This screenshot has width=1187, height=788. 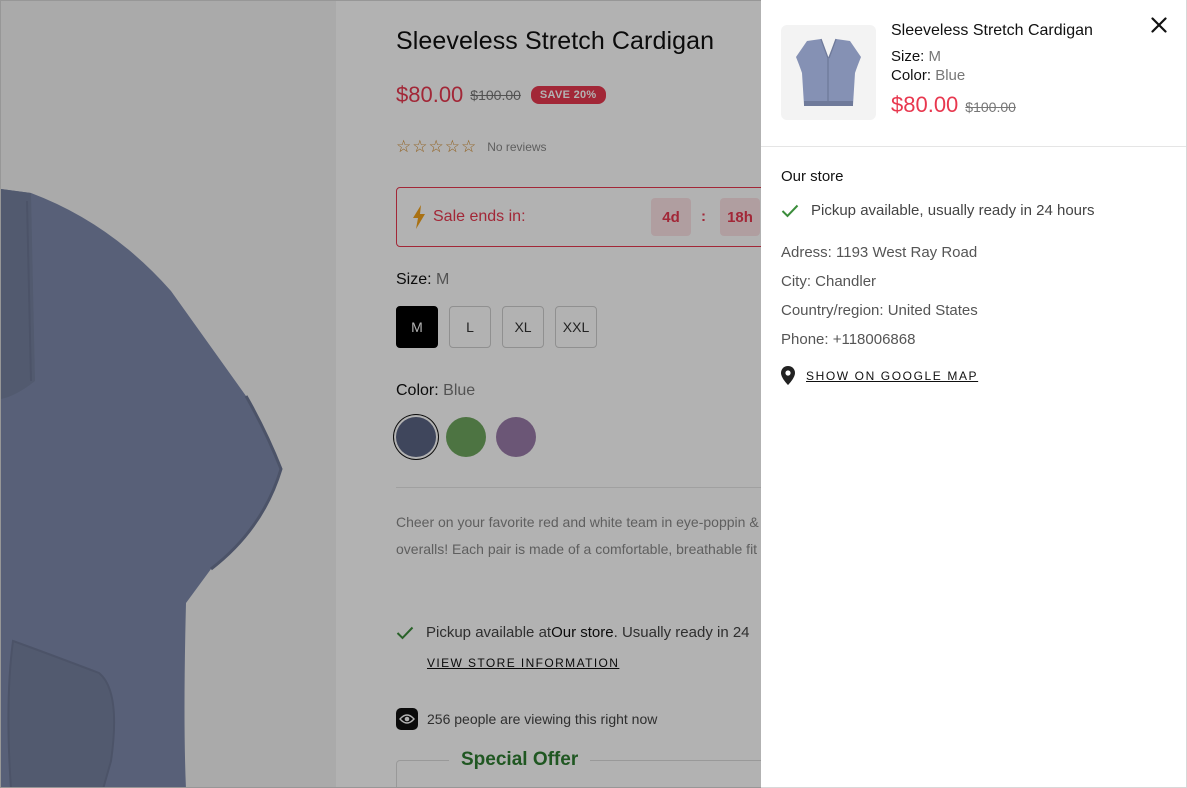 What do you see at coordinates (879, 252) in the screenshot?
I see `store-address: Adress: 1193 West Ray Road` at bounding box center [879, 252].